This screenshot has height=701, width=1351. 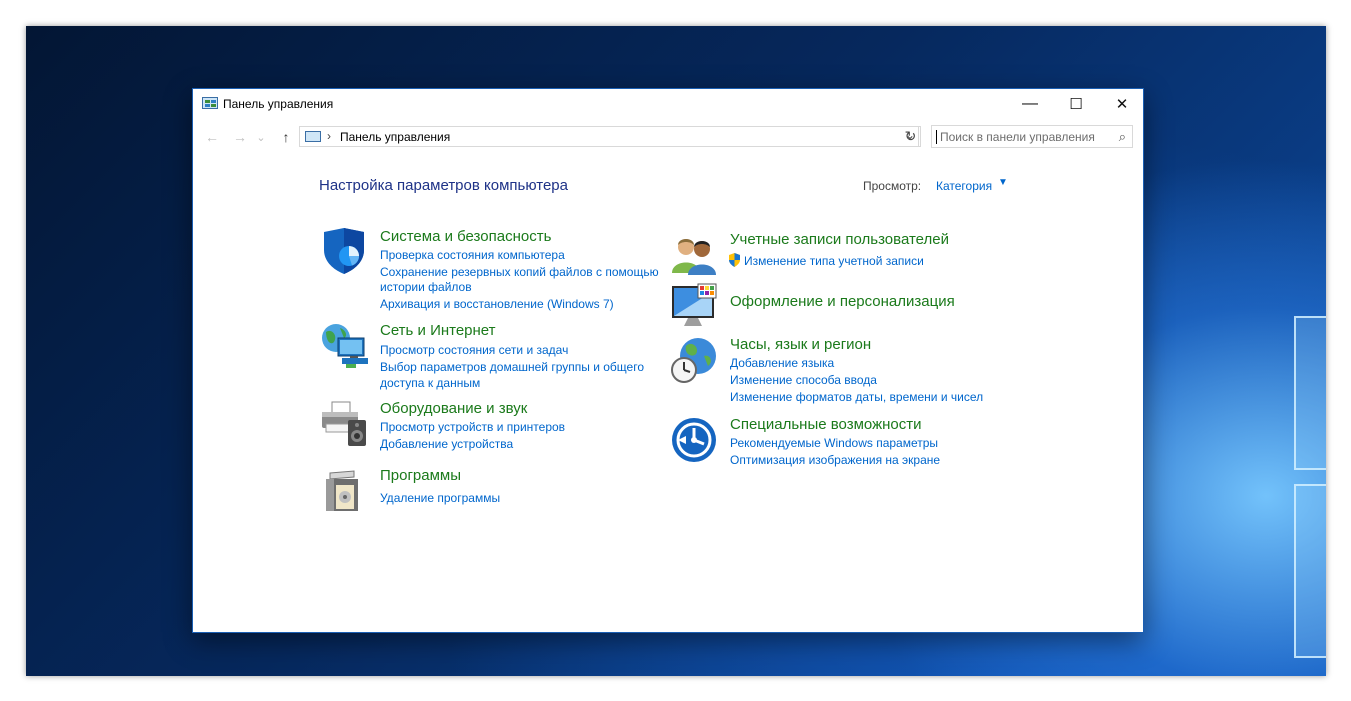 I want to click on address-bar: › Панель управления ⌄, so click(x=609, y=136).